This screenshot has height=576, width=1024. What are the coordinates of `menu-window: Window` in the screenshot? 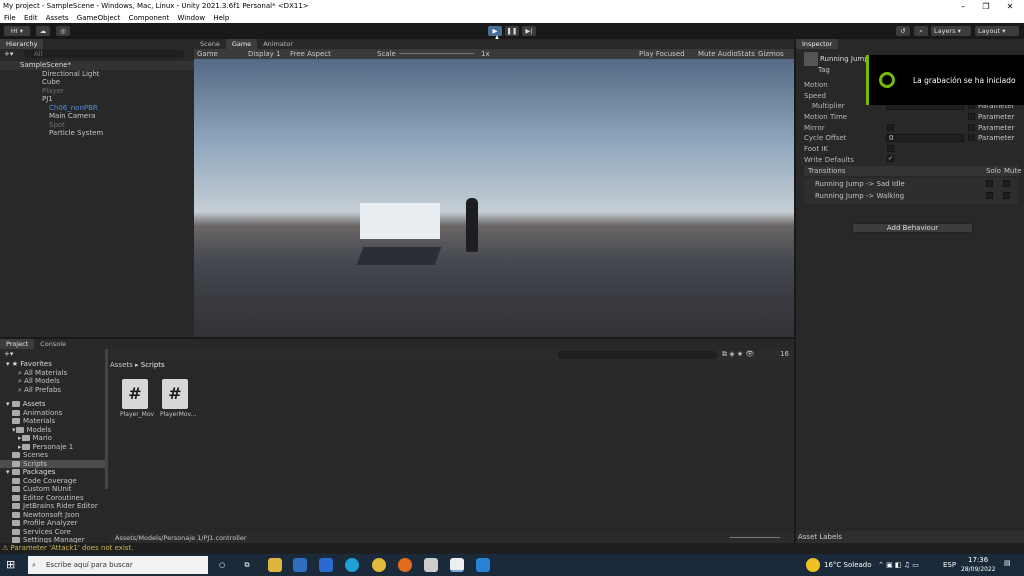 It's located at (192, 18).